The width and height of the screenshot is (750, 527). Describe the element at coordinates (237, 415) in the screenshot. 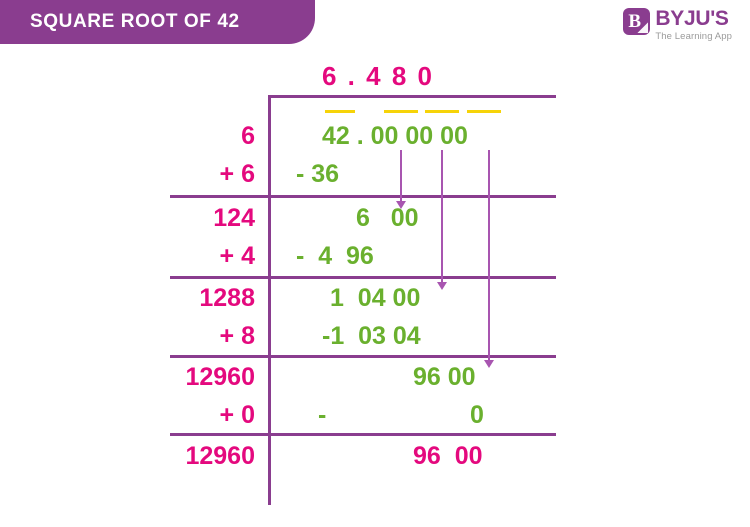

I see `divisor-add-4: + 0` at that location.